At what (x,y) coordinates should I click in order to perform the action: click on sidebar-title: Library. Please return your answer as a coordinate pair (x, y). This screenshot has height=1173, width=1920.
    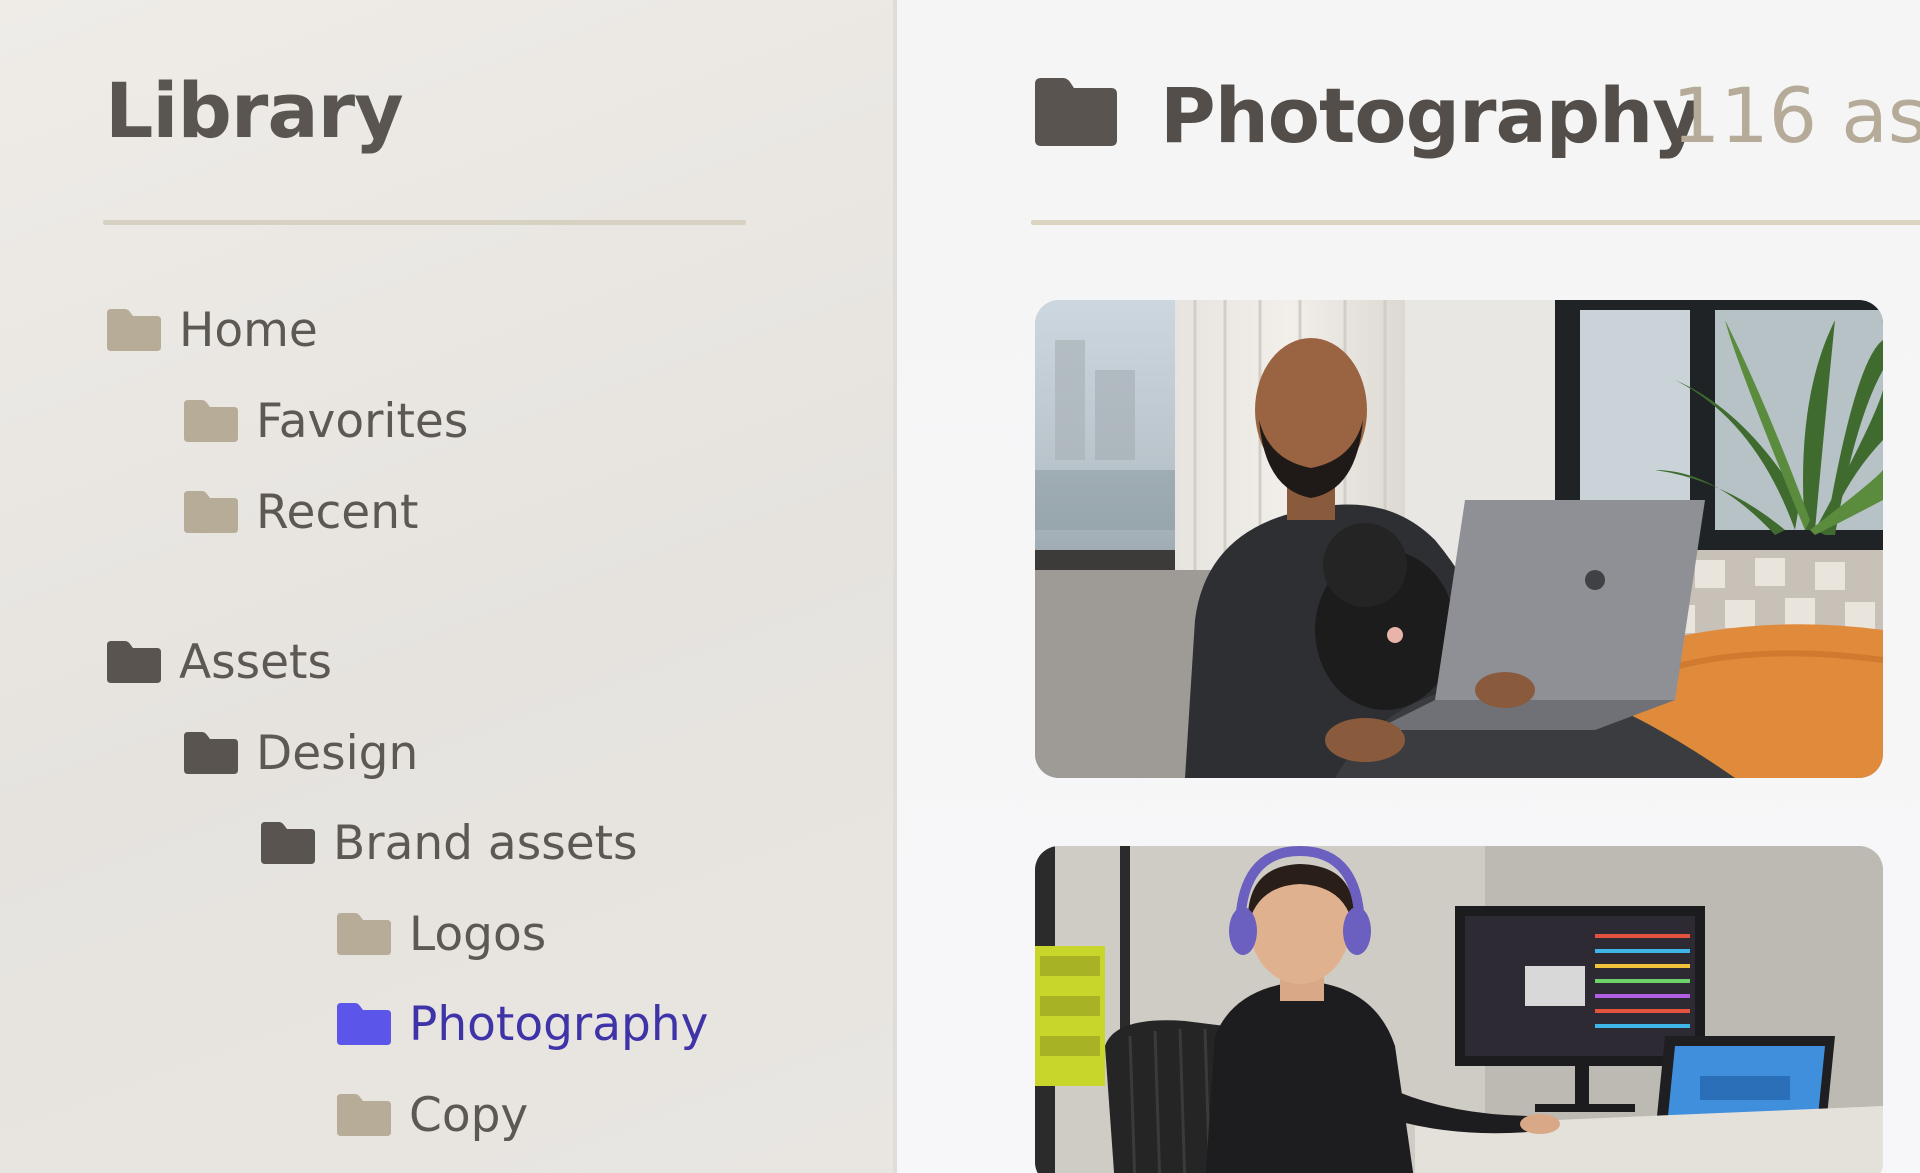
    Looking at the image, I should click on (254, 110).